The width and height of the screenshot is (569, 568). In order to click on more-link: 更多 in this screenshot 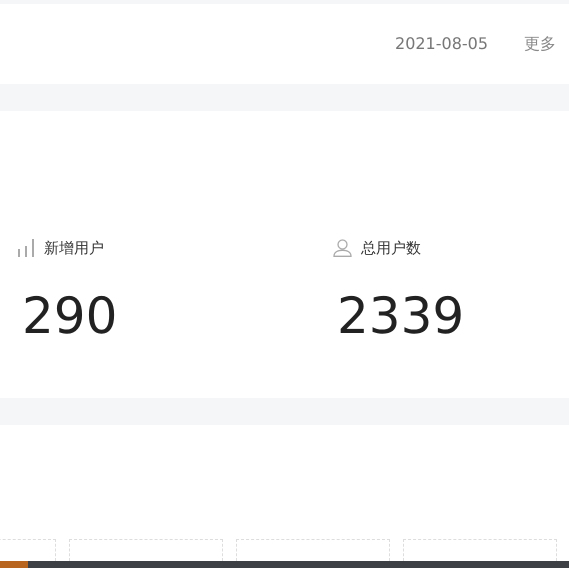, I will do `click(540, 44)`.